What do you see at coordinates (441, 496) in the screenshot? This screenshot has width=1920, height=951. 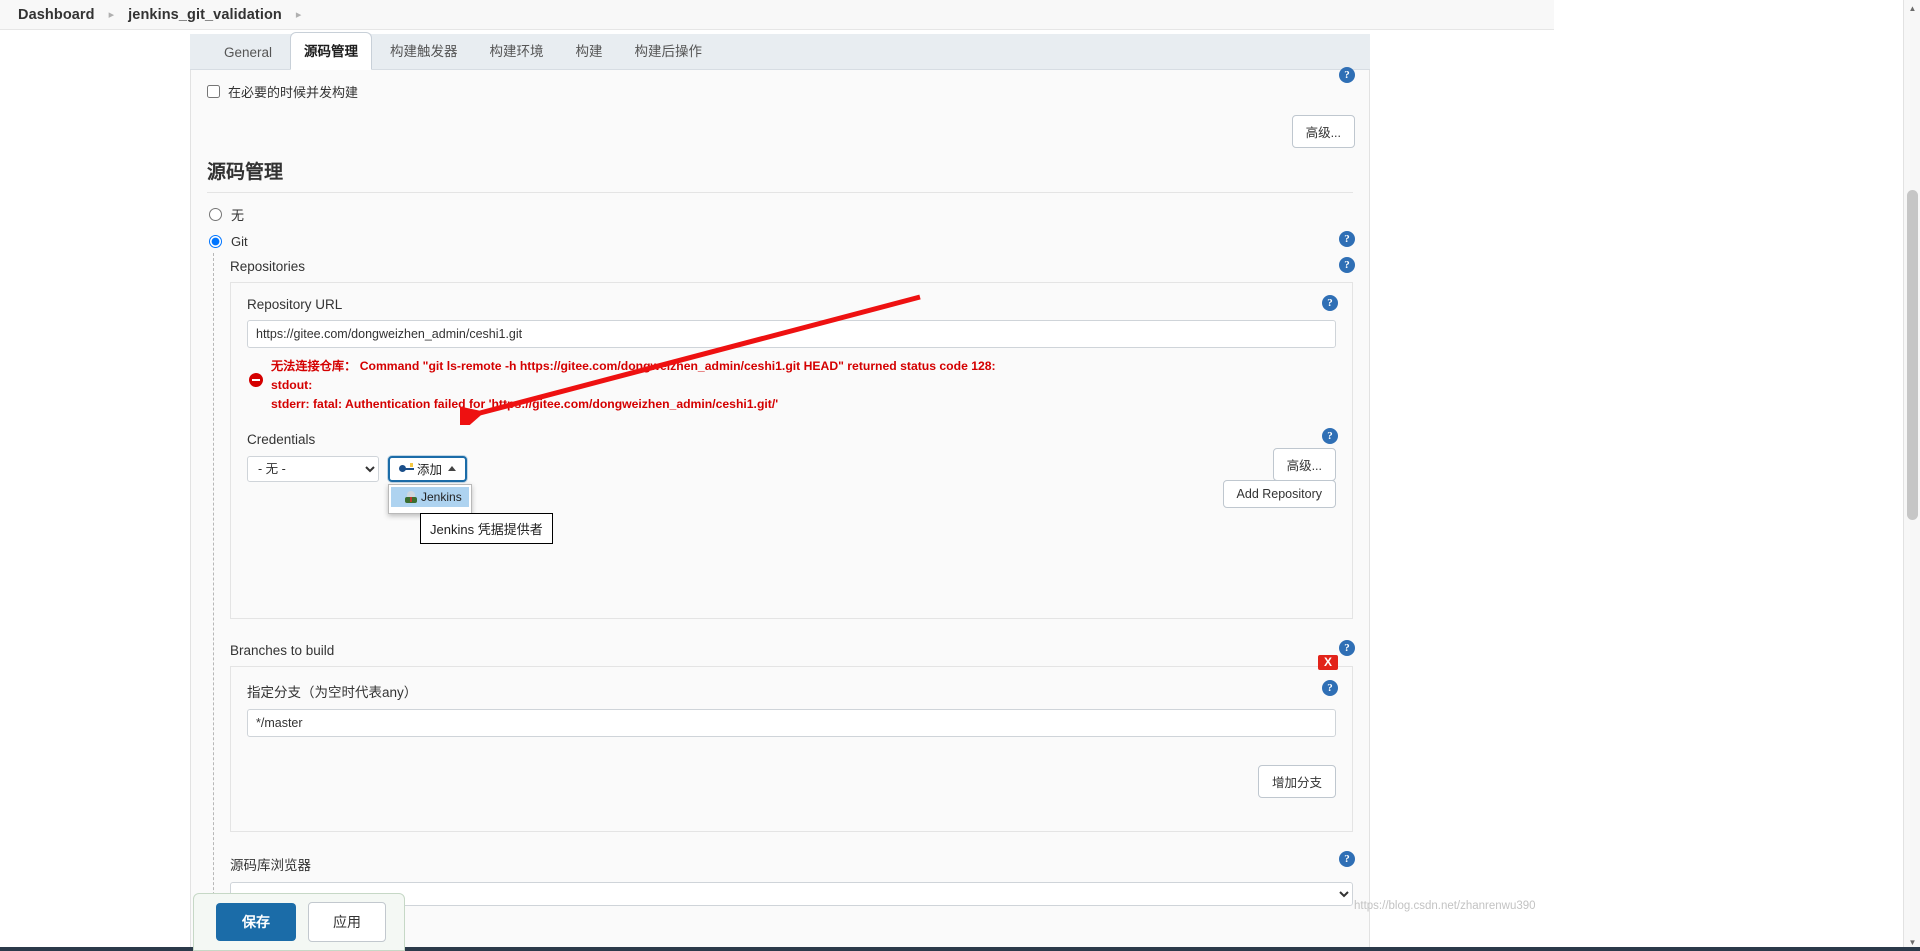 I see `dropdown-item-jenkins-label: Jenkins` at bounding box center [441, 496].